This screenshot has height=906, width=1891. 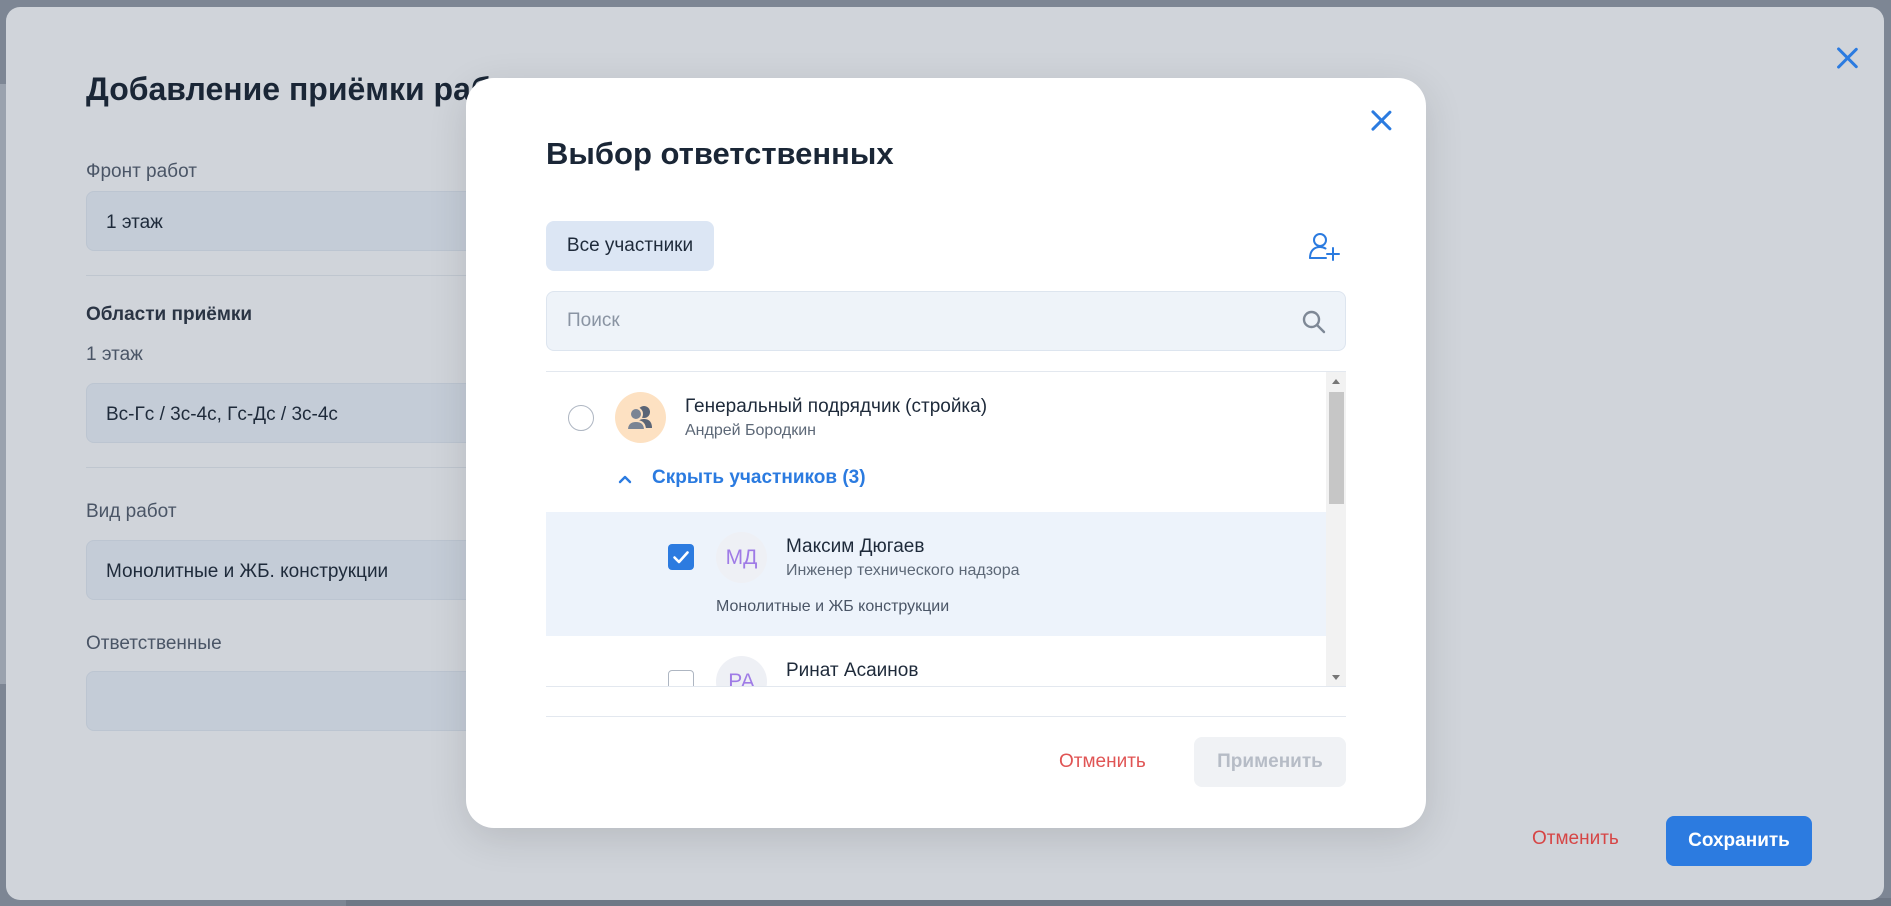 I want to click on modal-cancel-button: Отменить, so click(x=1102, y=762).